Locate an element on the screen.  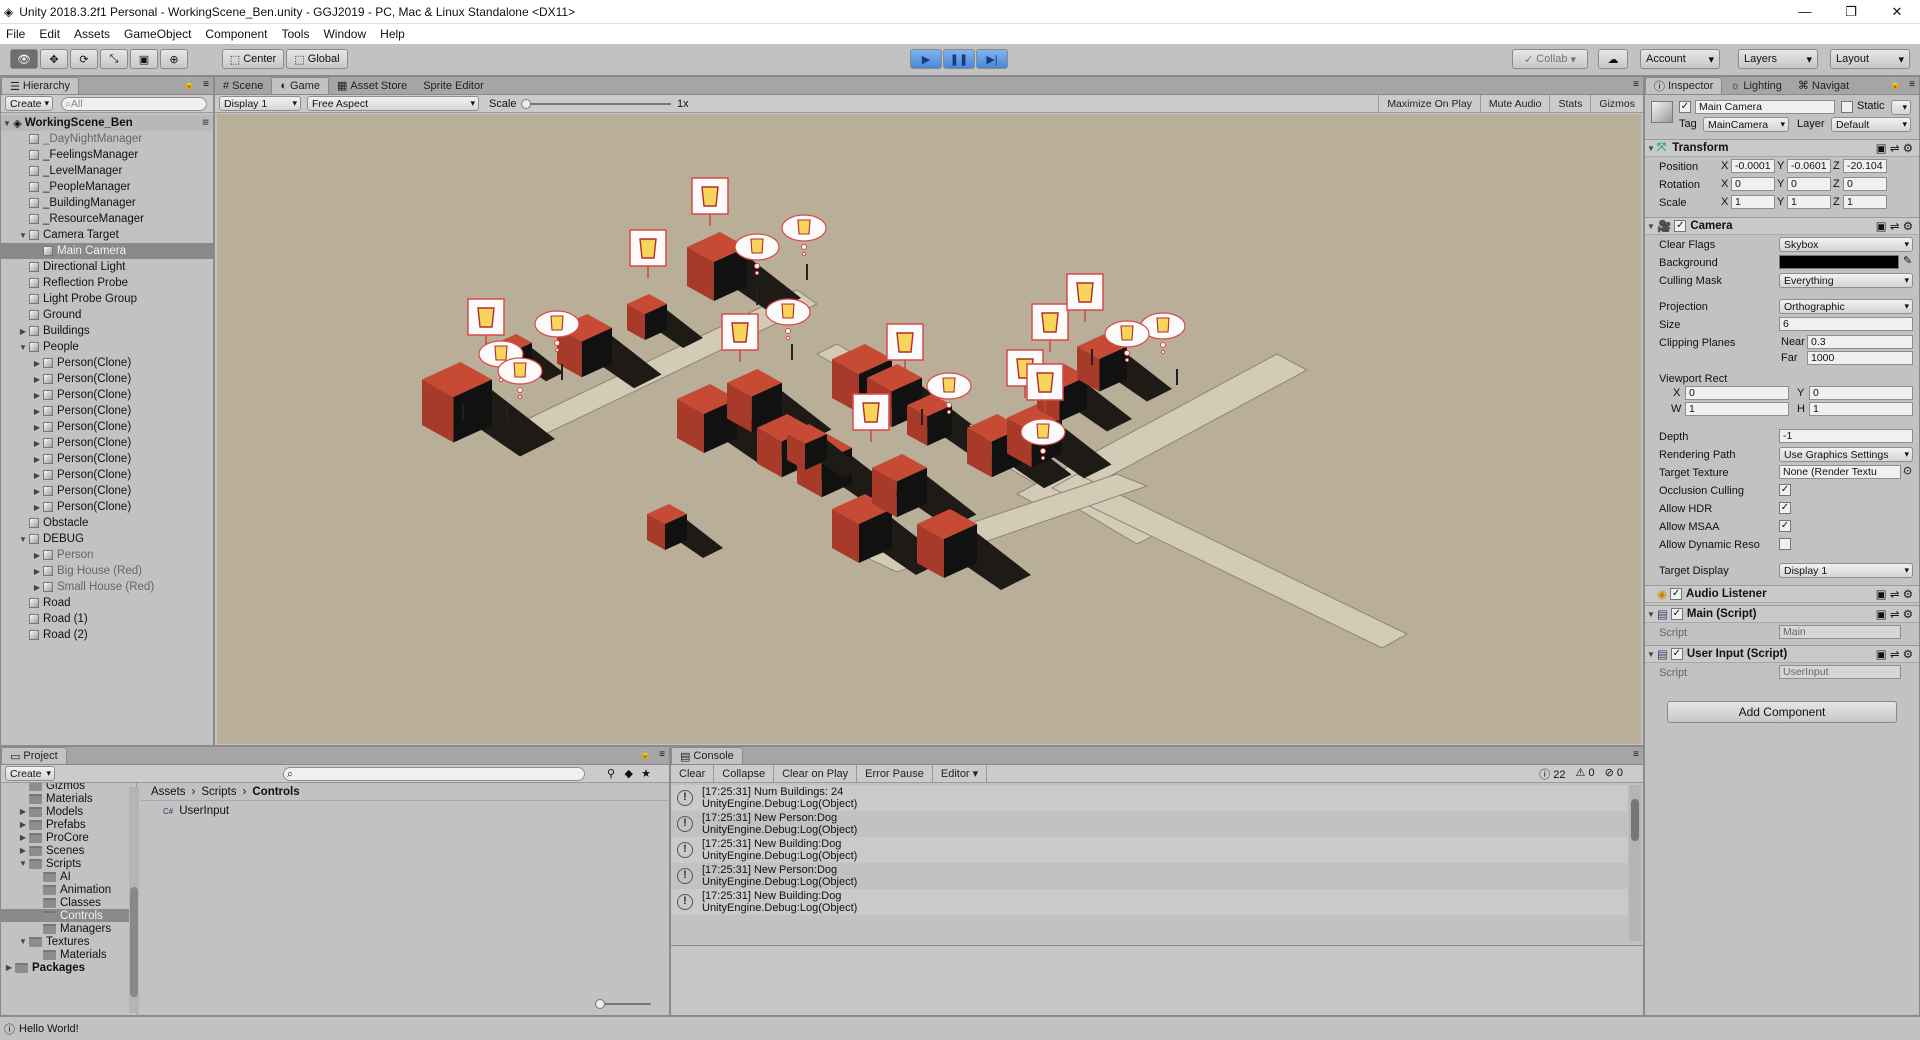
background-color-field is located at coordinates (1839, 262).